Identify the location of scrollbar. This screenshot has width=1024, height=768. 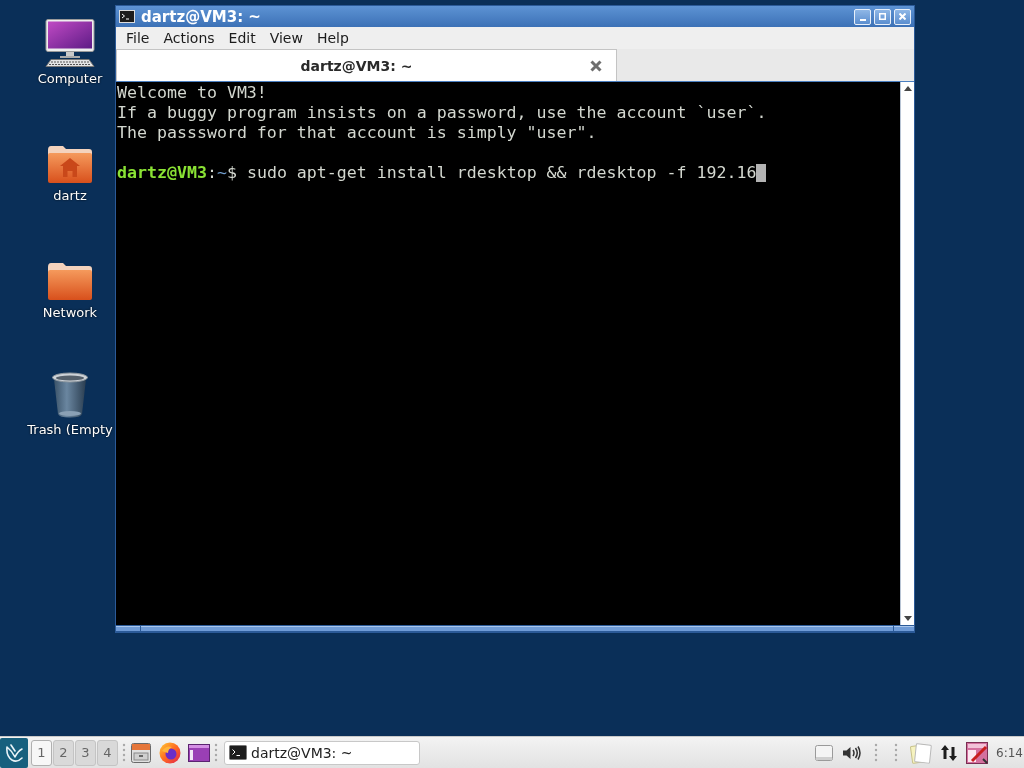
(907, 353).